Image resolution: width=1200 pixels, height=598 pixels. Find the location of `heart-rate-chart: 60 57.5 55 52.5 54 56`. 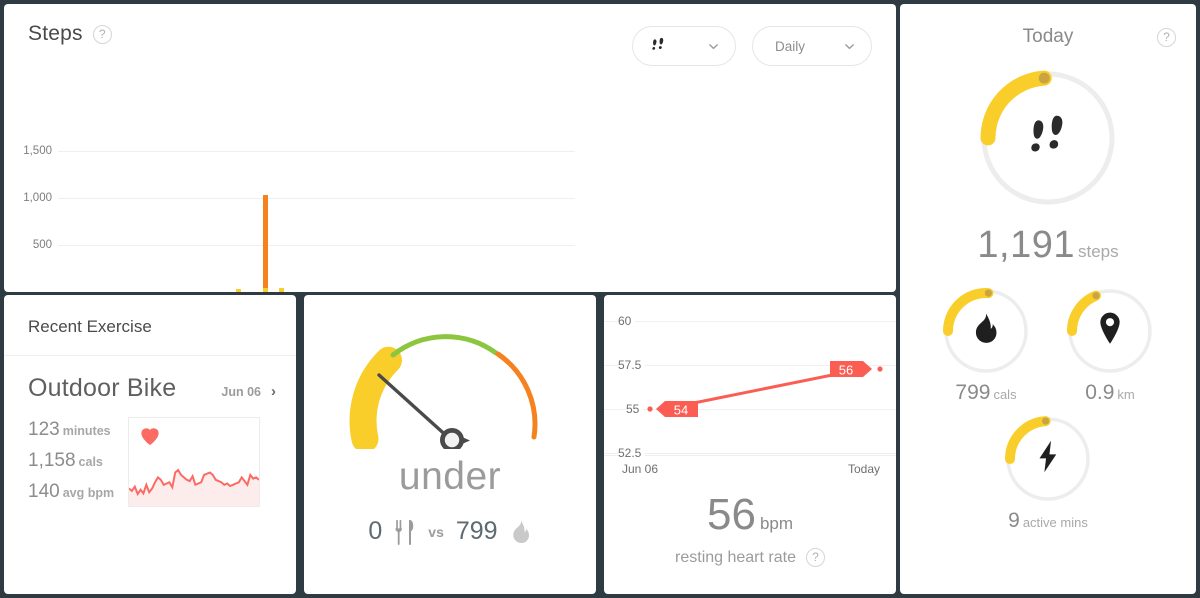

heart-rate-chart: 60 57.5 55 52.5 54 56 is located at coordinates (750, 377).